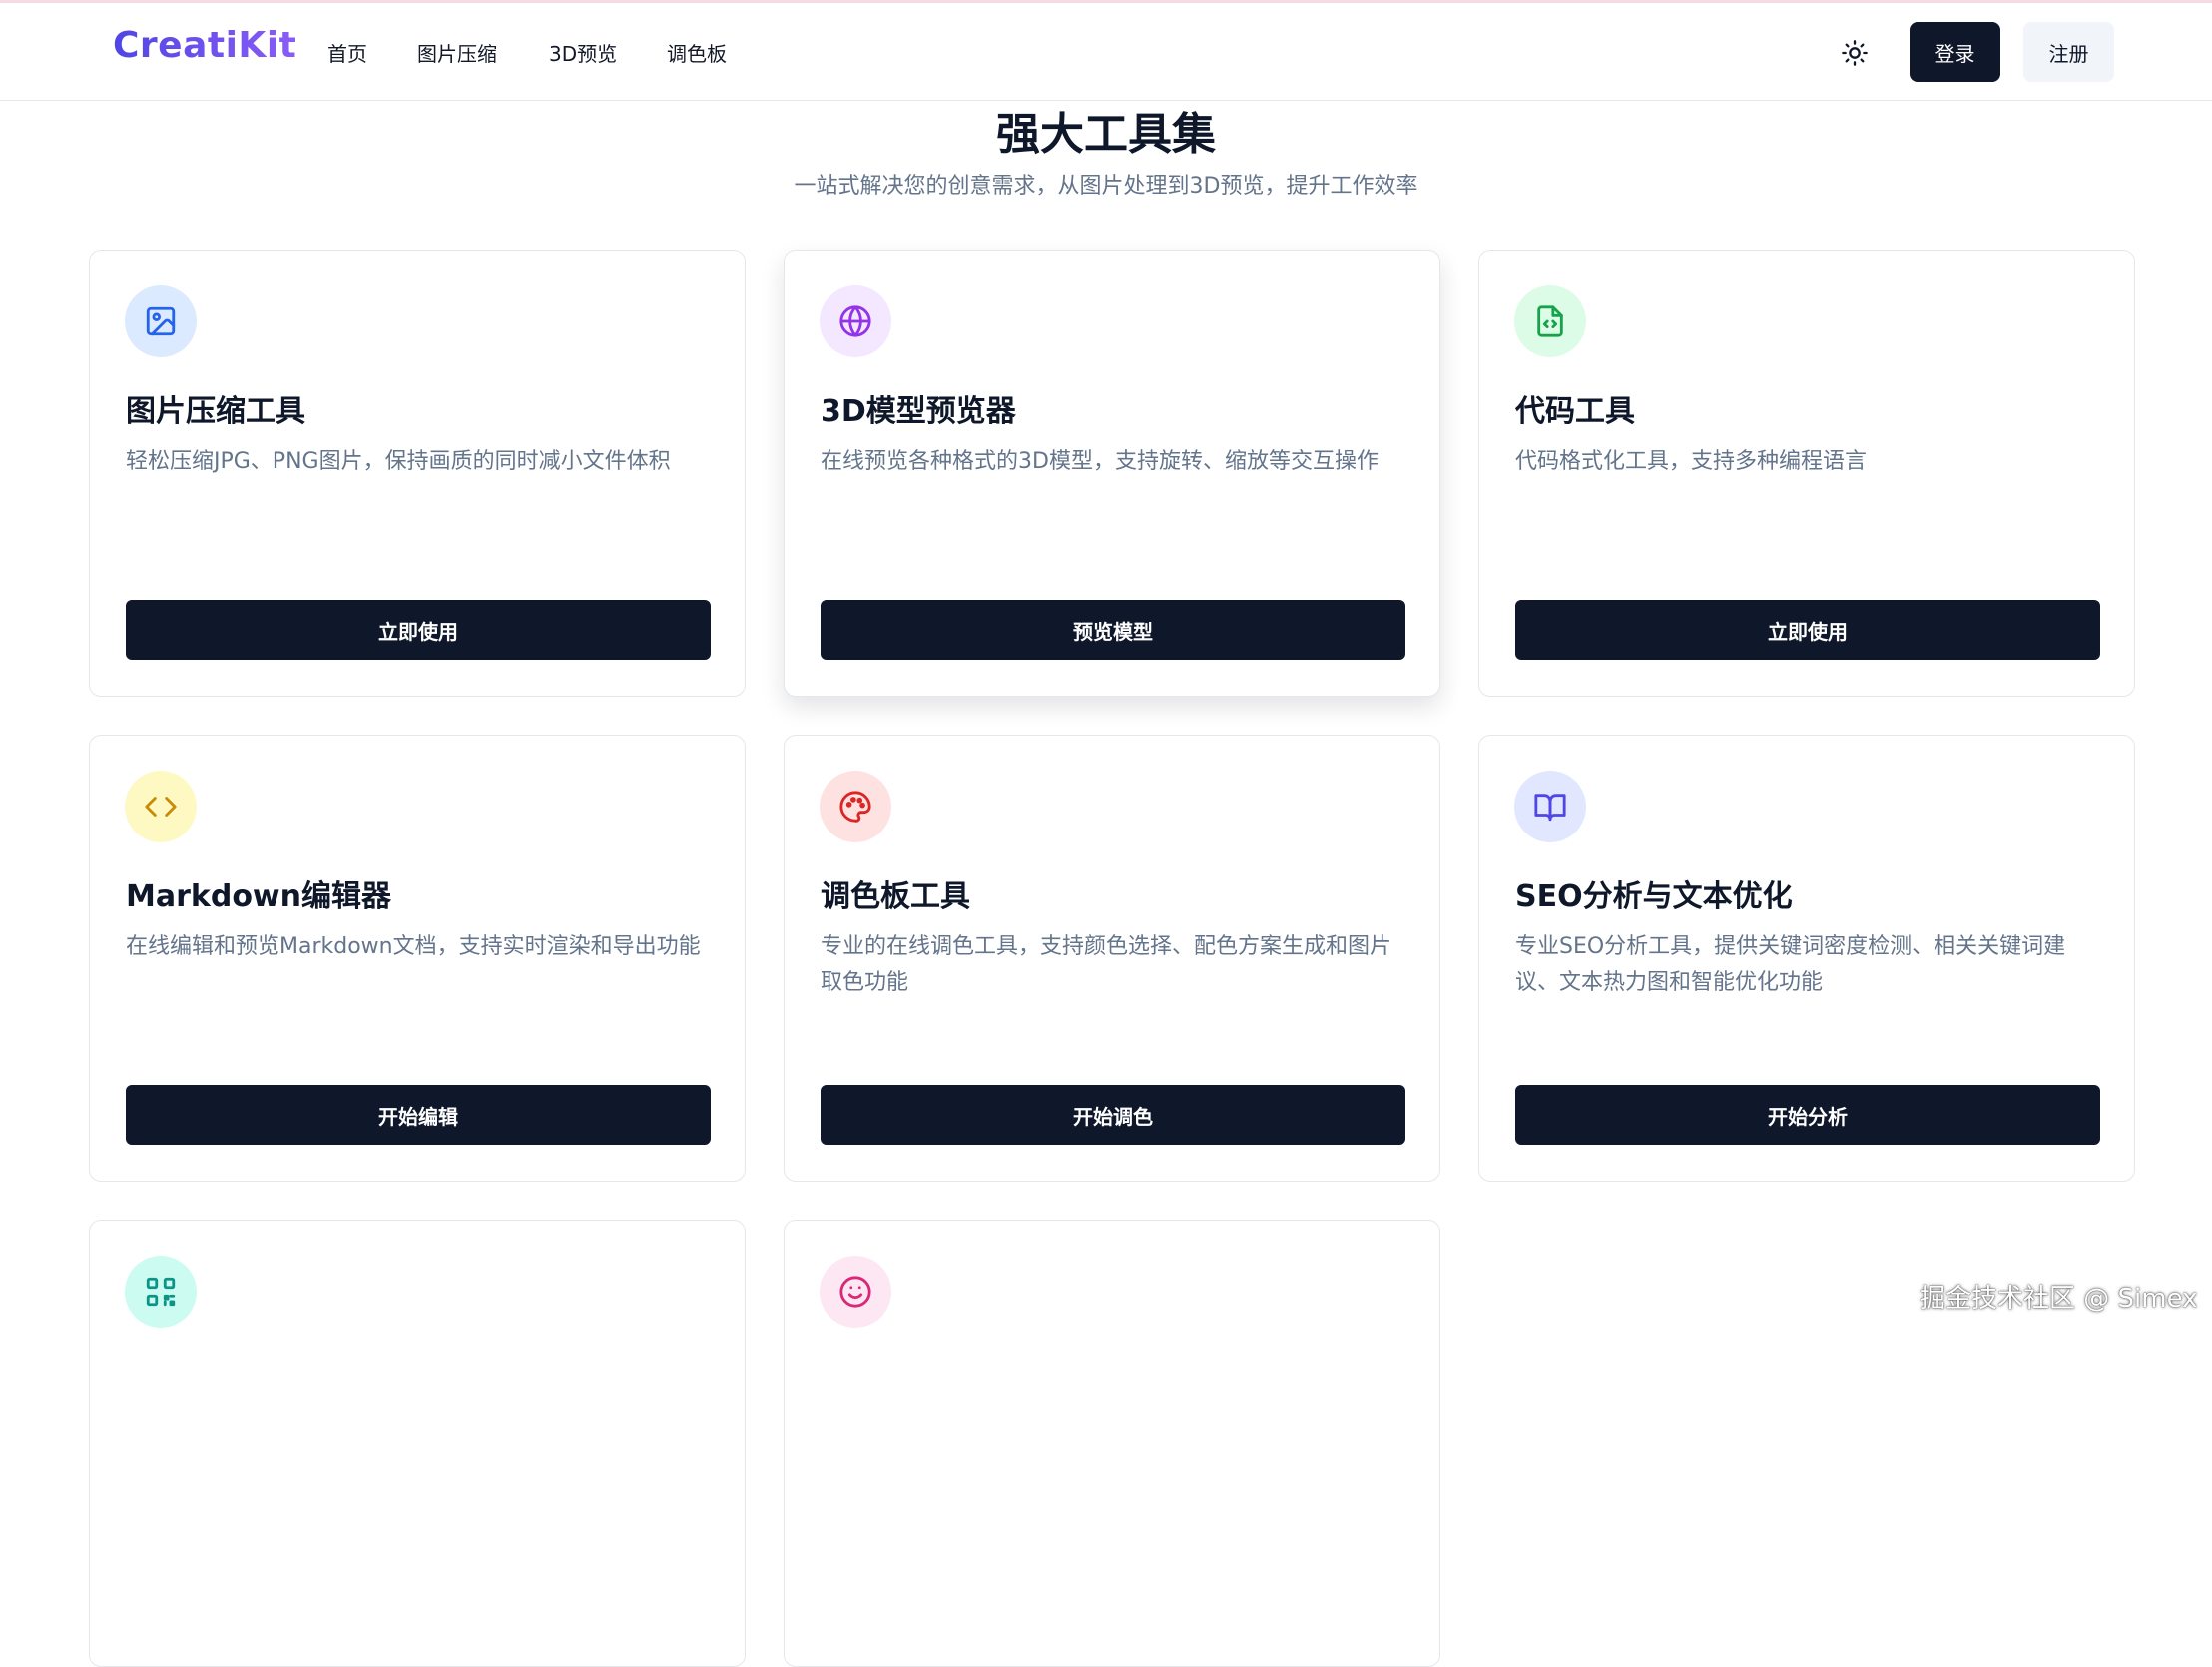  Describe the element at coordinates (697, 52) in the screenshot. I see `nav-item-palette: 调色板` at that location.